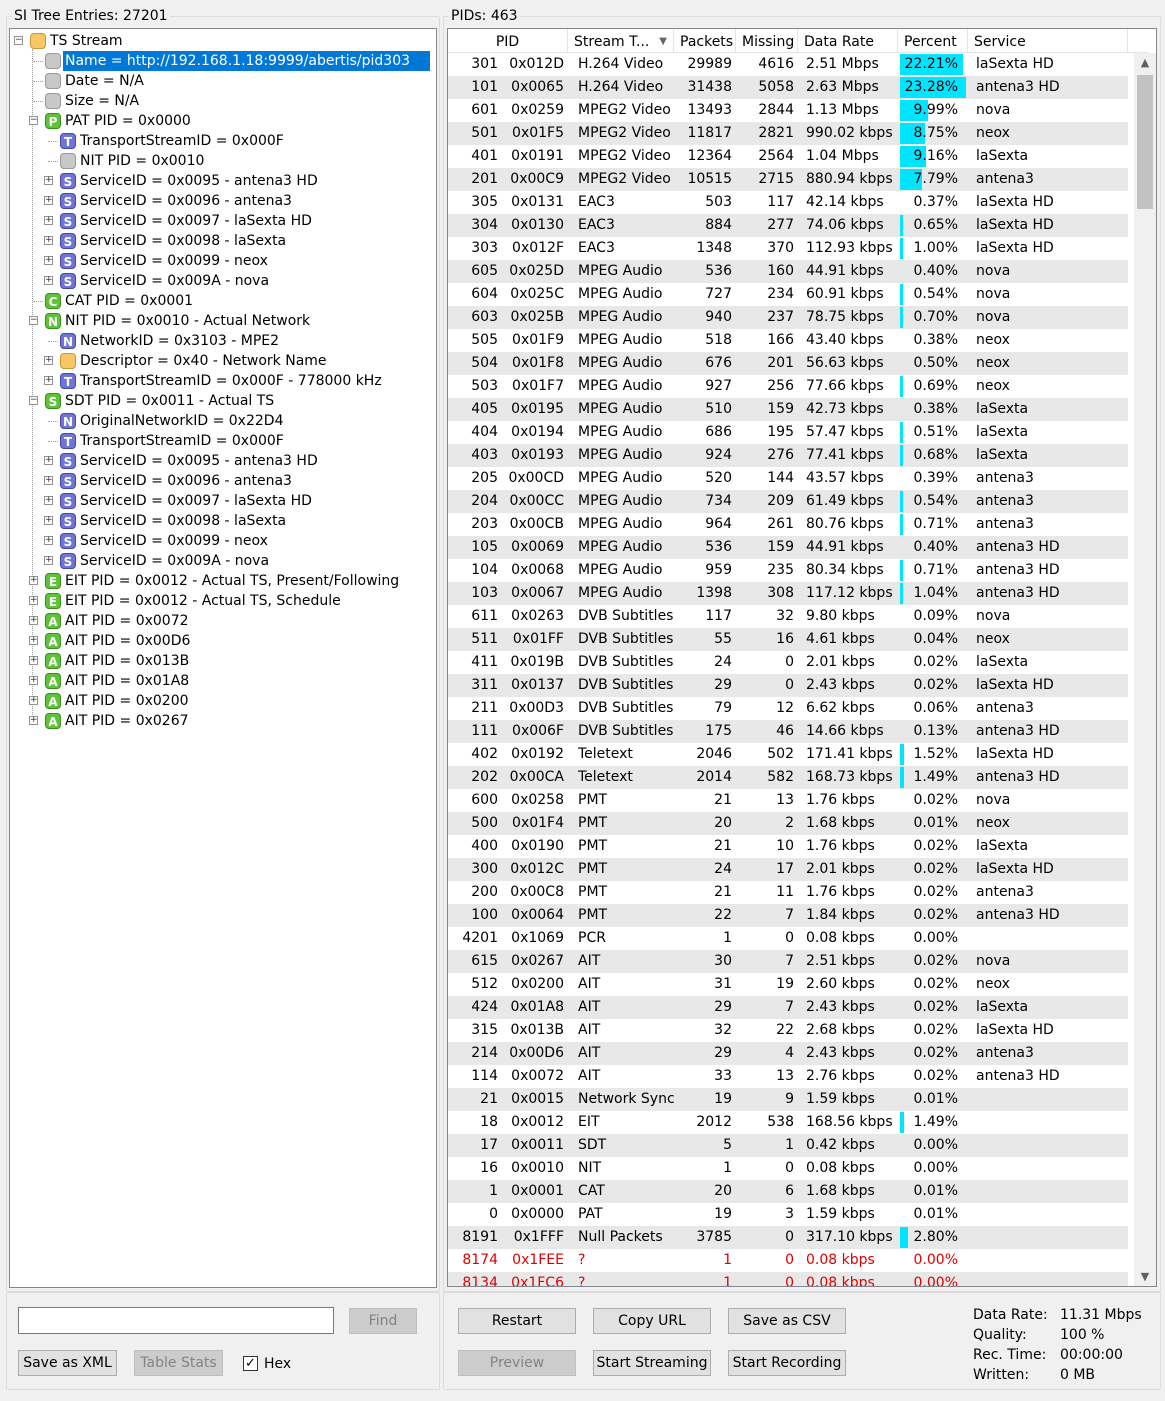 This screenshot has height=1401, width=1165. I want to click on table-row: 424 0x01A8 AIT 29 7 2.43 kbps laSexta 0.02%, so click(788, 1007).